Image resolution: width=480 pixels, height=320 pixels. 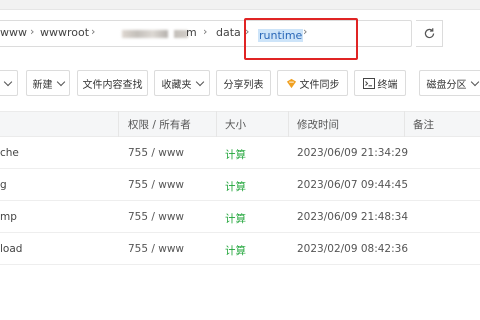 I want to click on file-mtime: 2023/06/09 21:34:29, so click(x=353, y=153).